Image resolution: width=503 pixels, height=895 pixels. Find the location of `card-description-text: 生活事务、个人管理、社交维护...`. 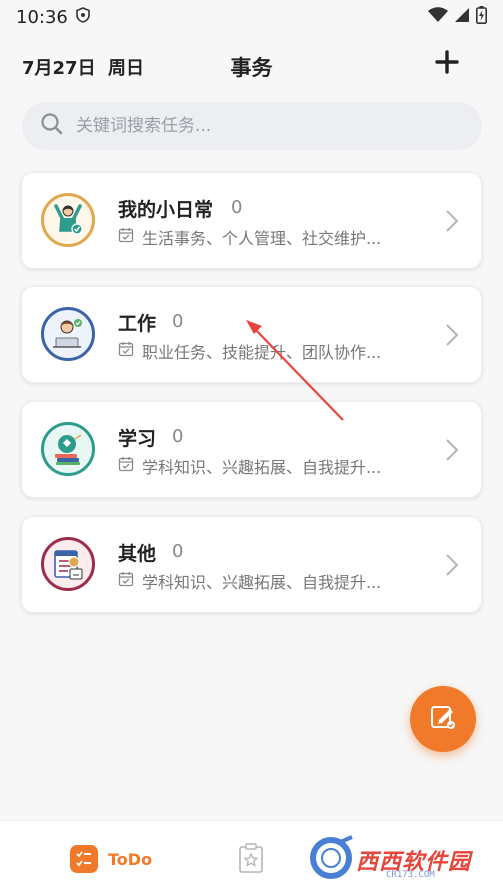

card-description-text: 生活事务、个人管理、社交维护... is located at coordinates (262, 238).